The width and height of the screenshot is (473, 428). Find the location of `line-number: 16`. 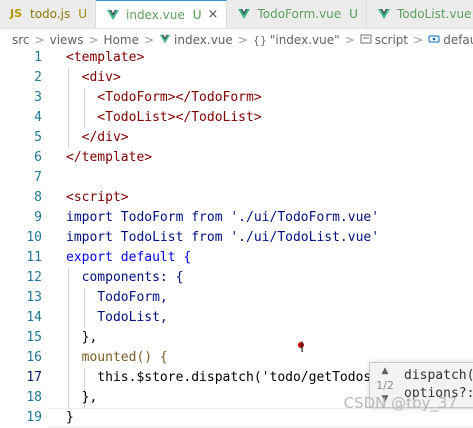

line-number: 16 is located at coordinates (34, 357).